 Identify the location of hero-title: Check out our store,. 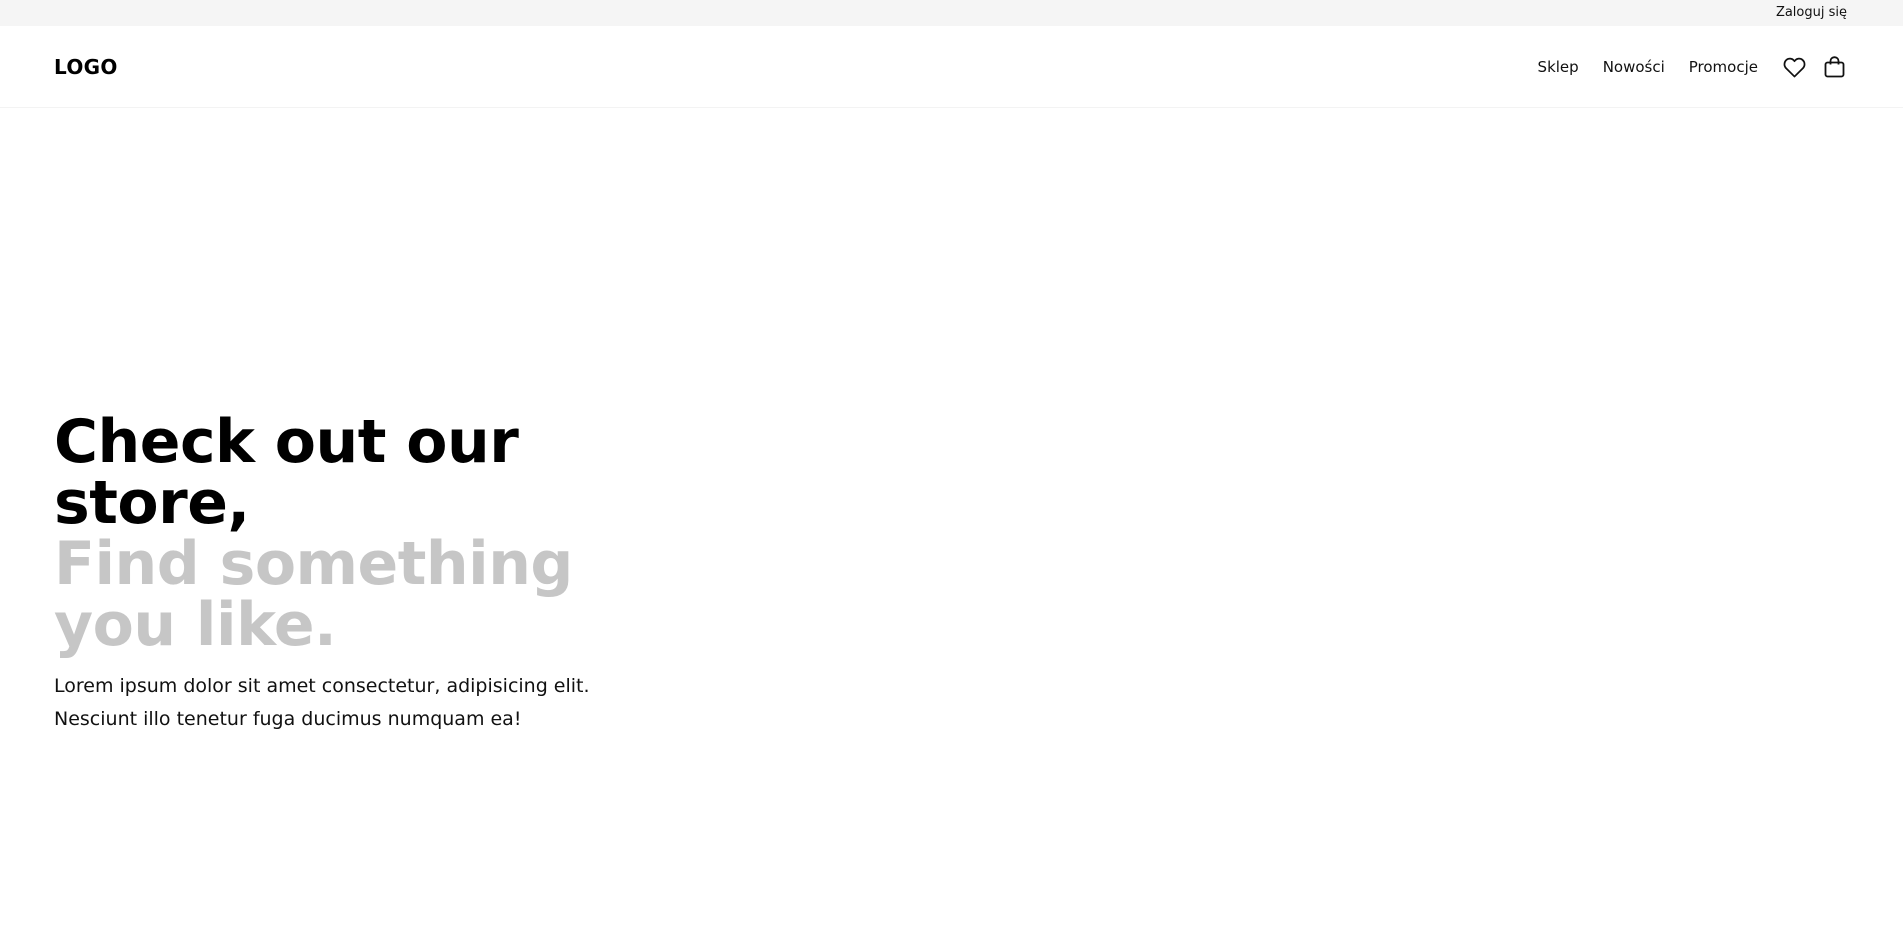
(286, 472).